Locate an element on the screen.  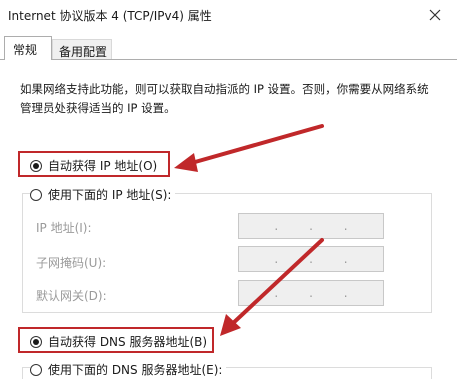
manual-dns-label: 使用下面的 DNS 服务器地址(E): is located at coordinates (135, 370).